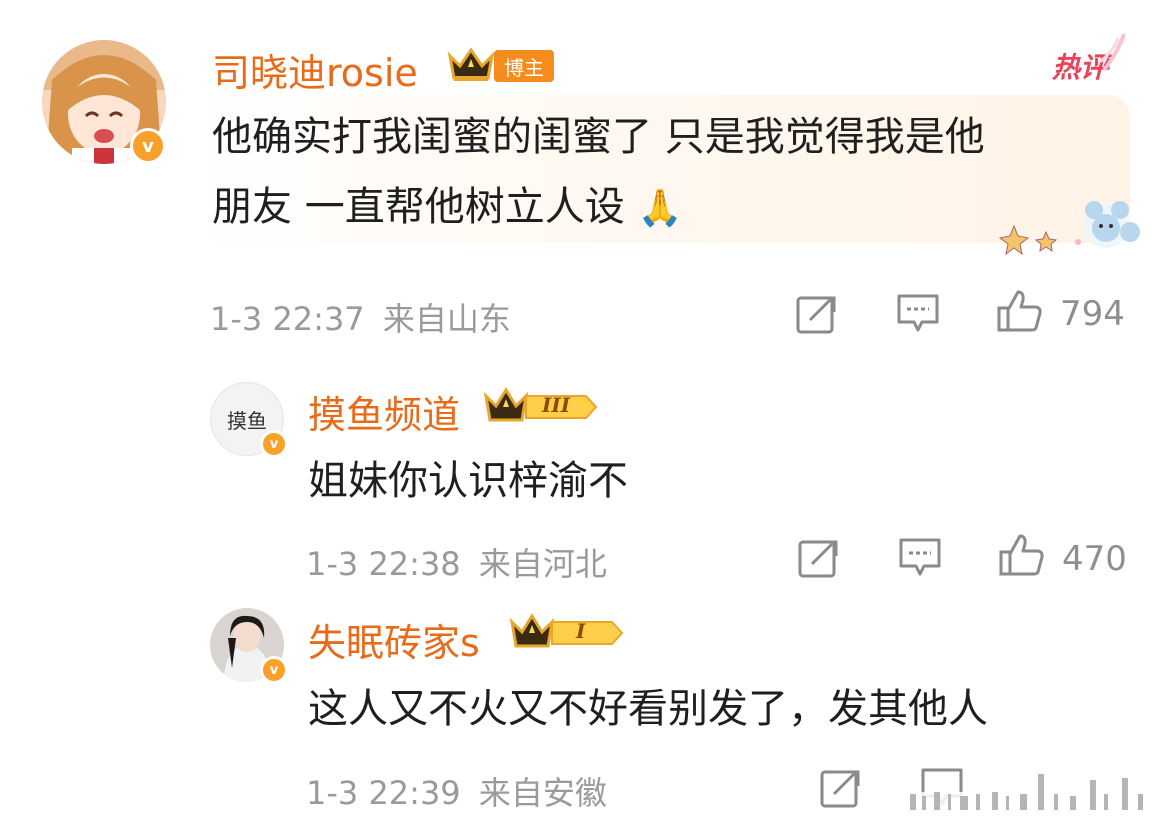  I want to click on comment-meta: 1-3 22:38 来自河北, so click(456, 562).